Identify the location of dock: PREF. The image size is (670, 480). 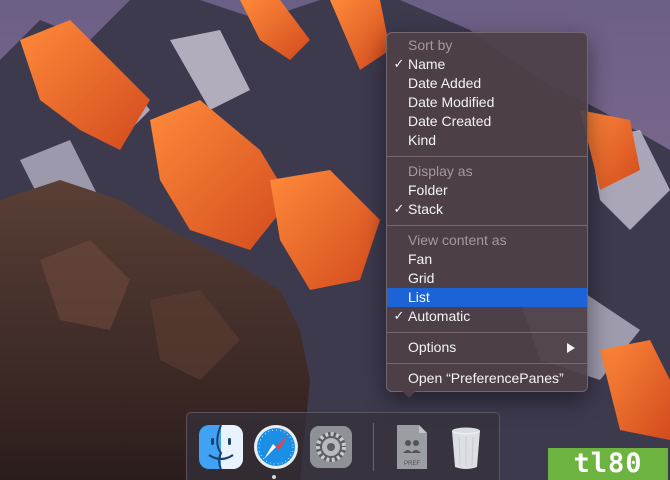
(343, 446).